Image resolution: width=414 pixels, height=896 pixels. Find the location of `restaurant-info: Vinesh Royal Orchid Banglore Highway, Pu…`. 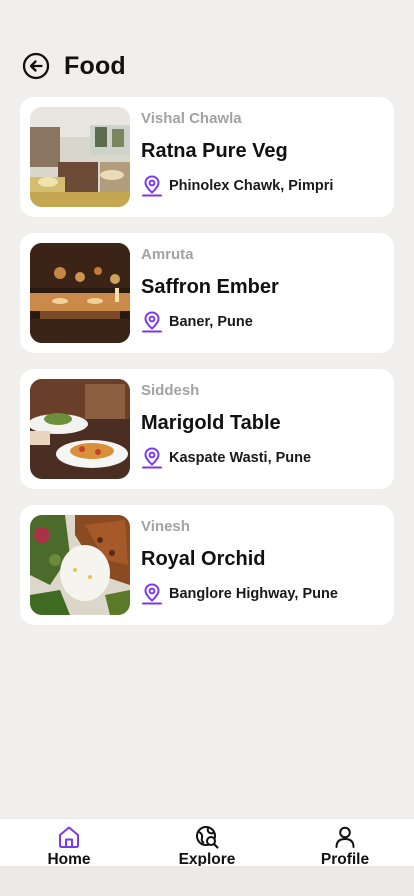

restaurant-info: Vinesh Royal Orchid Banglore Highway, Pu… is located at coordinates (239, 560).